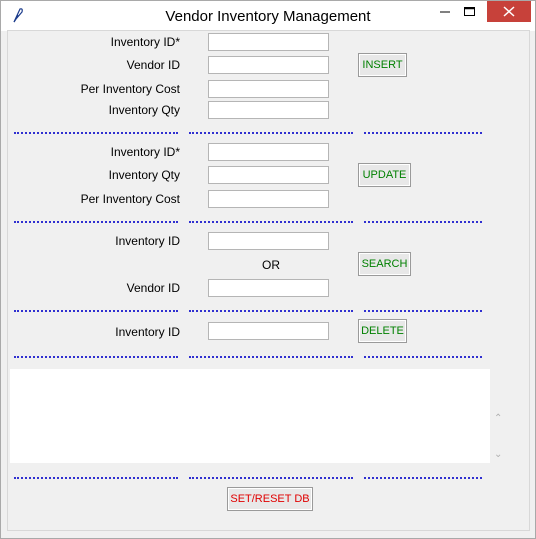  I want to click on insert-button: INSERT, so click(382, 65).